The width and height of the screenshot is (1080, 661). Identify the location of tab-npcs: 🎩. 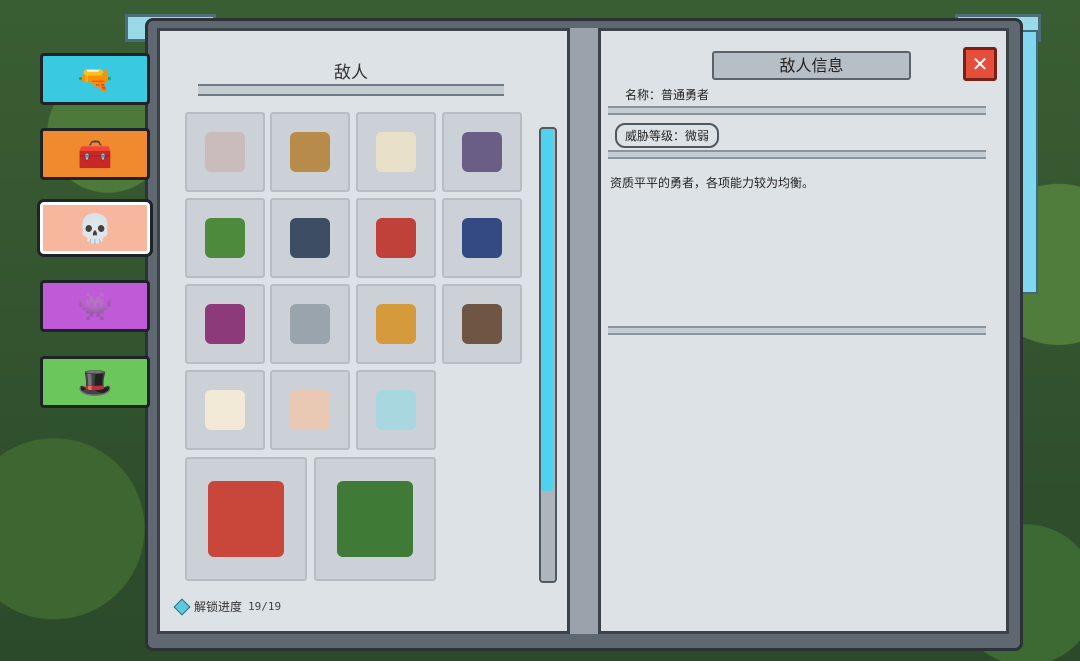
(95, 382).